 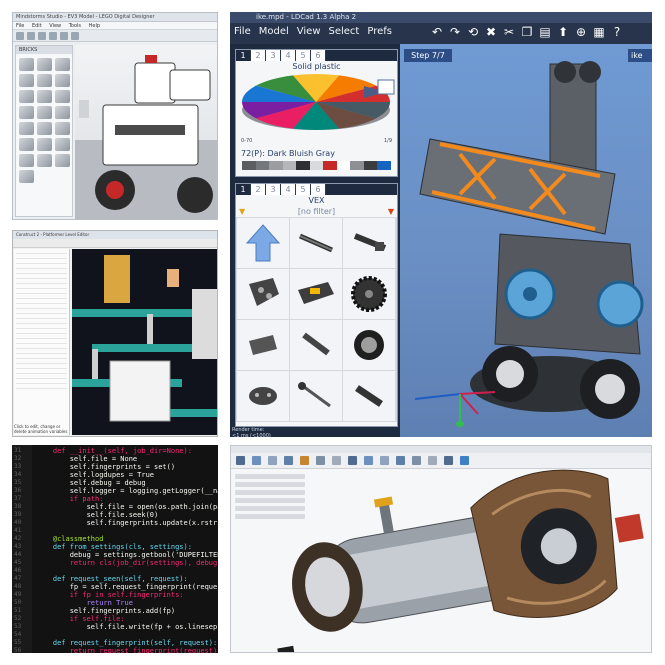 I want to click on code-line: def __init__(self, job_dir=None):, so click(x=114, y=451).